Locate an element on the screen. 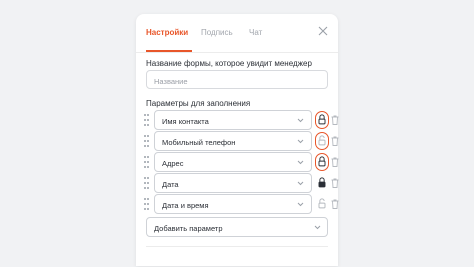  param-select-value: Мобильный телефон is located at coordinates (199, 142).